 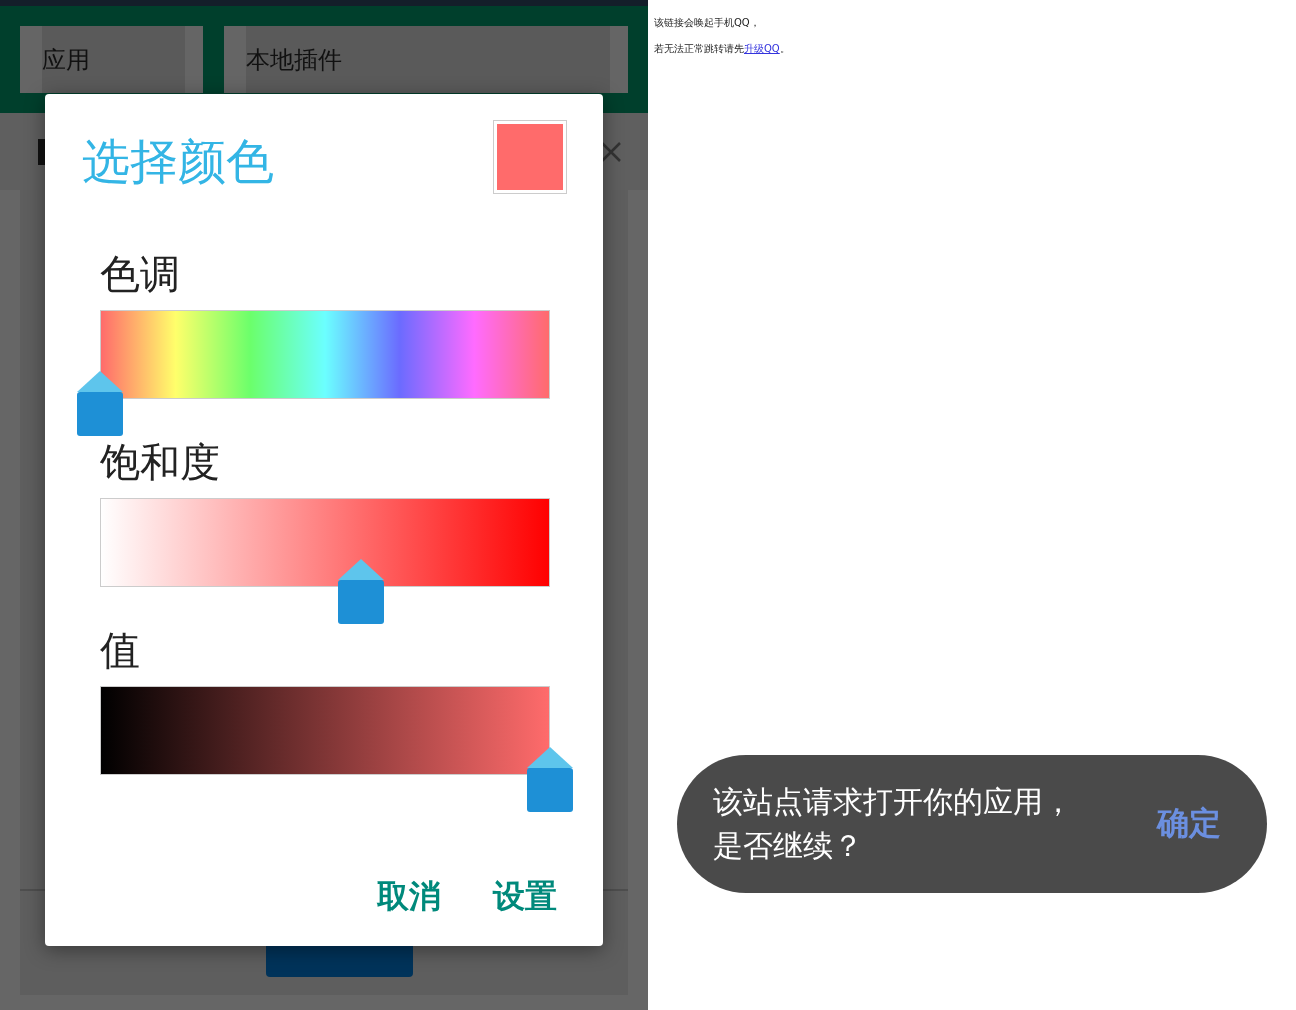 I want to click on confirm-button: 确定, so click(x=1189, y=824).